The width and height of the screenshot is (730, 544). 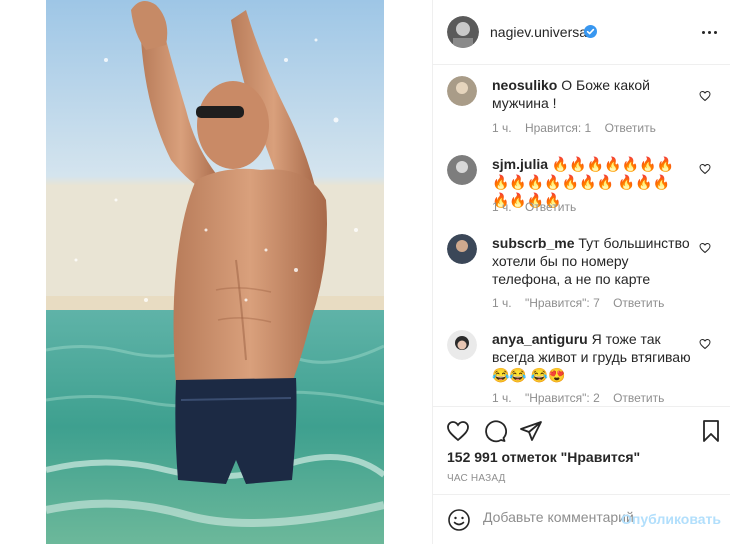 I want to click on post-timestamp: ЧАС НАЗАД, so click(x=476, y=478).